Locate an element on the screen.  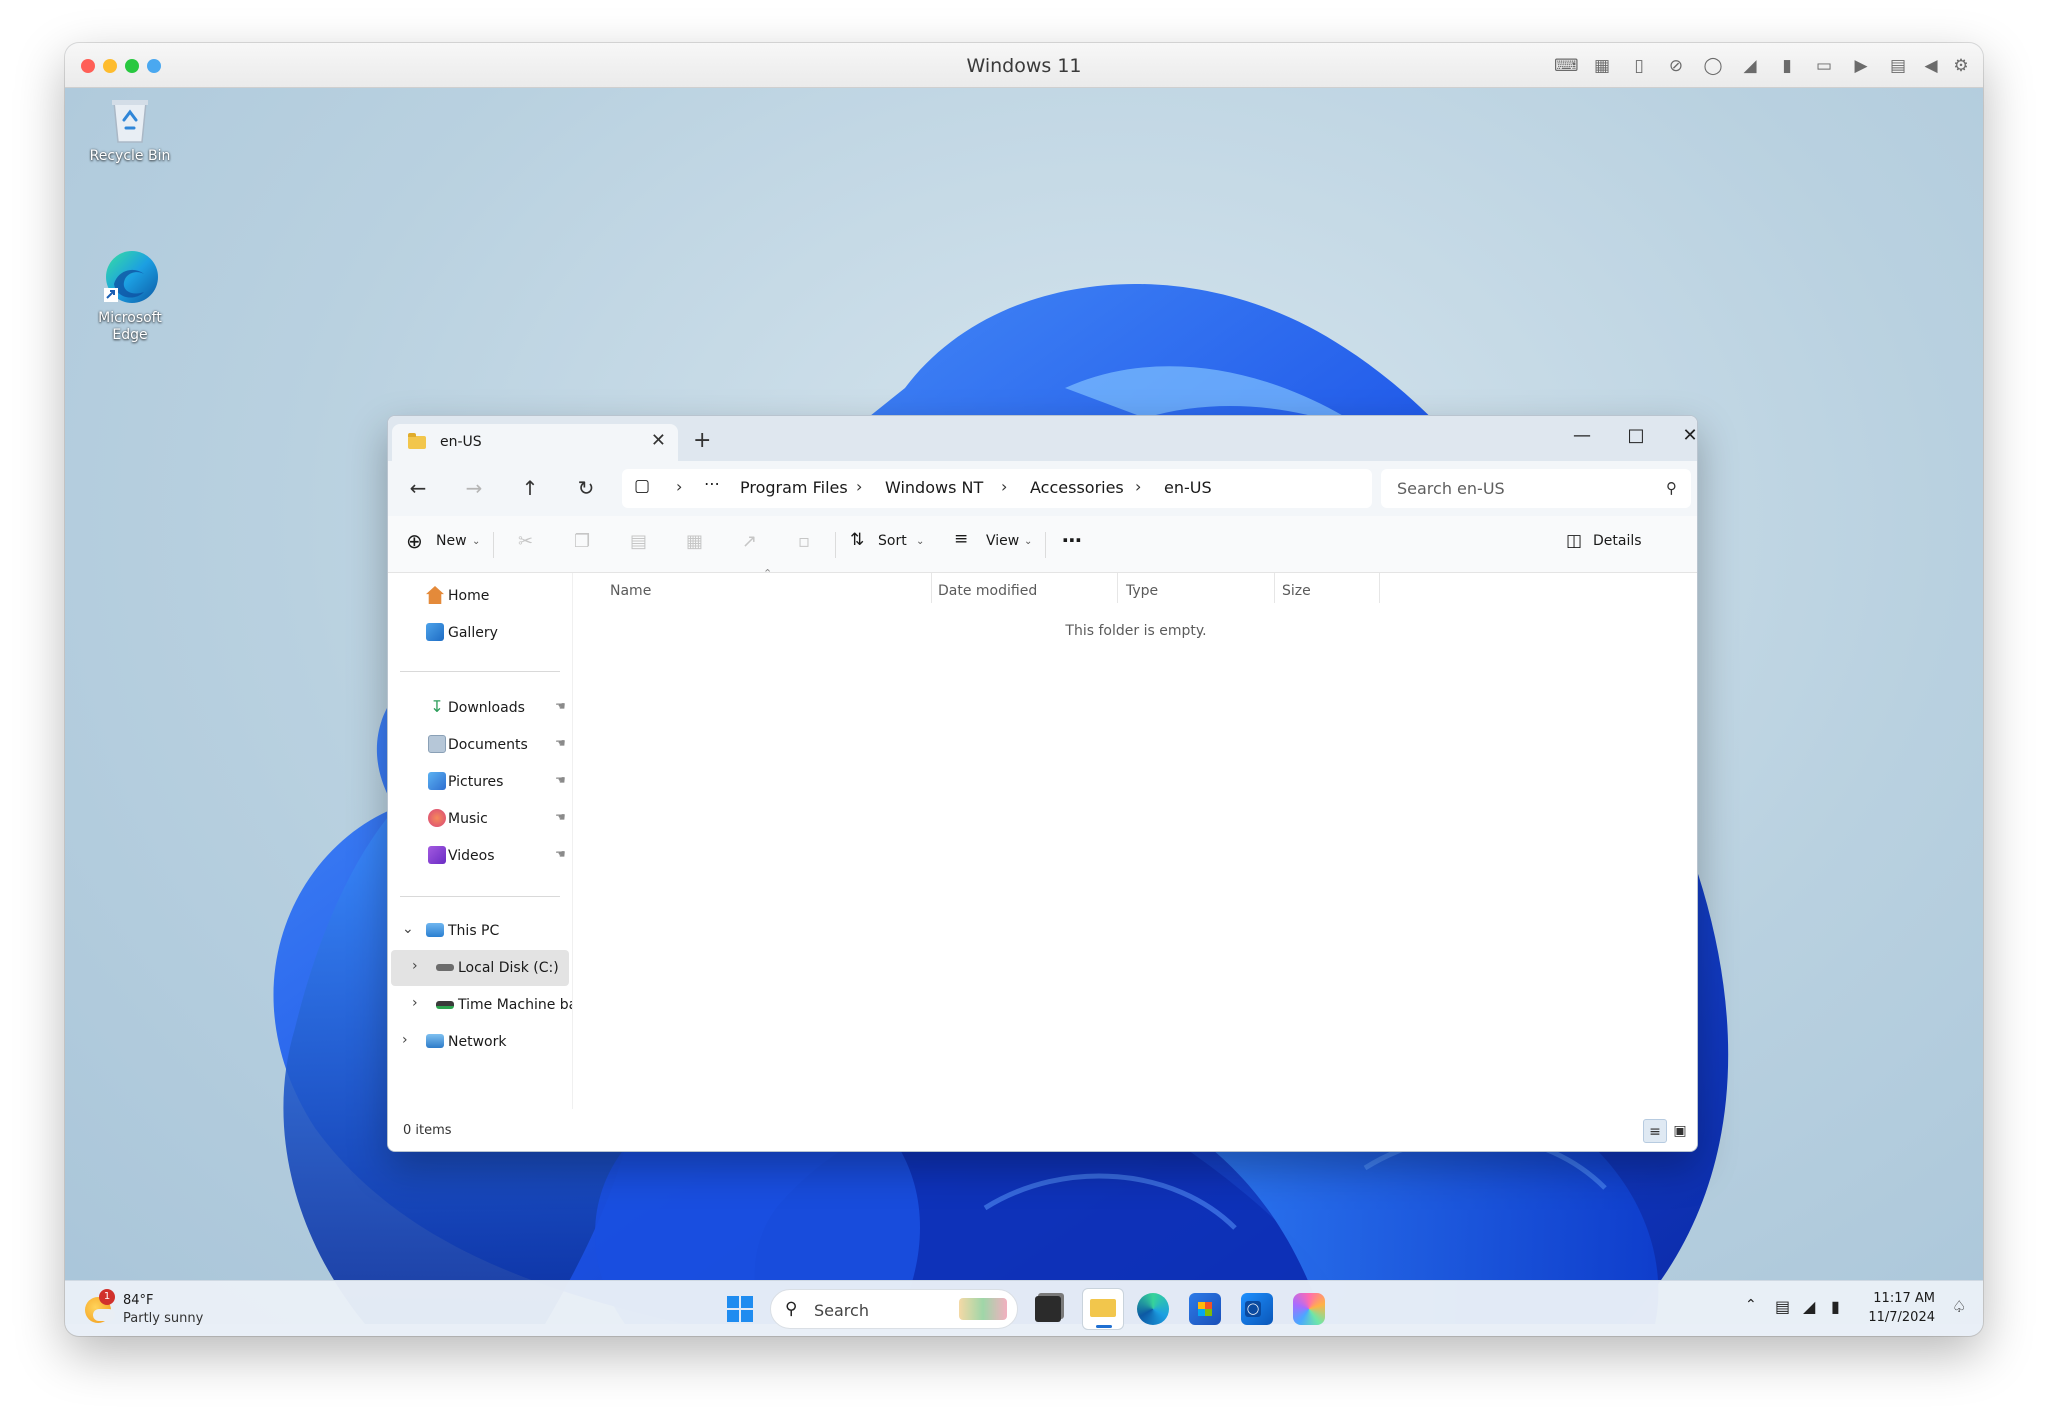
breadcrumb-windows-nt: Windows NT is located at coordinates (934, 487).